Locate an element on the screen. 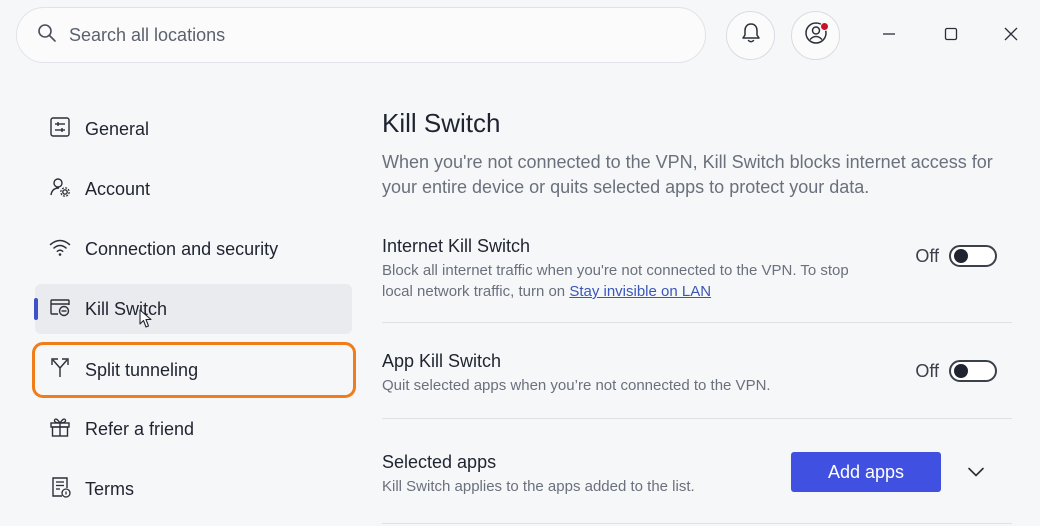 The image size is (1040, 526). maximize-button is located at coordinates (951, 36).